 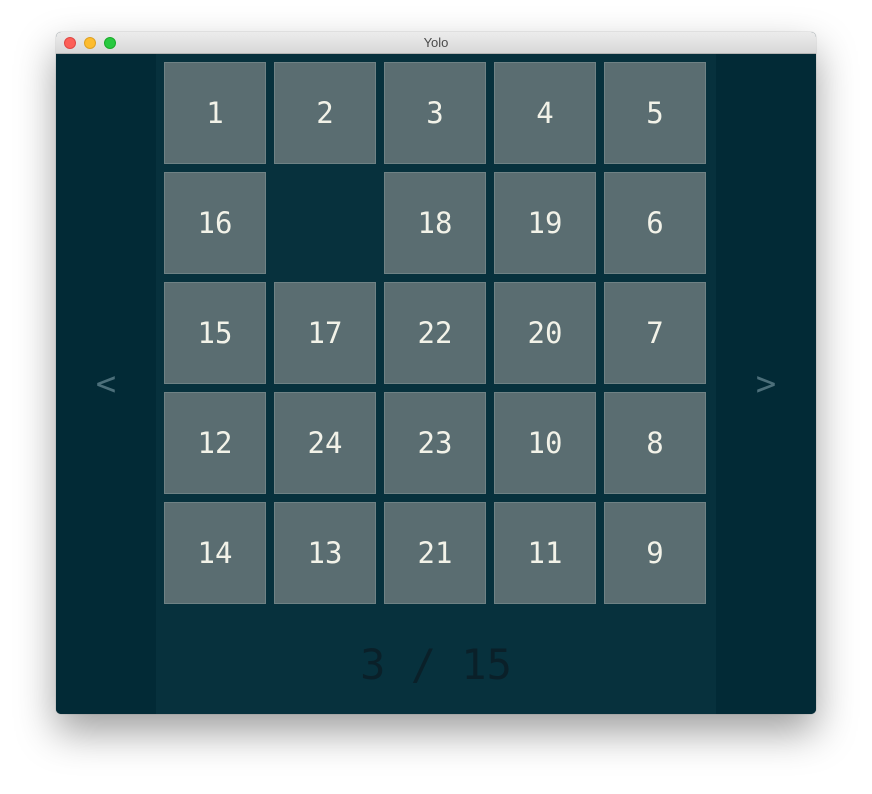 I want to click on puzzle-tile: 9, so click(x=655, y=553).